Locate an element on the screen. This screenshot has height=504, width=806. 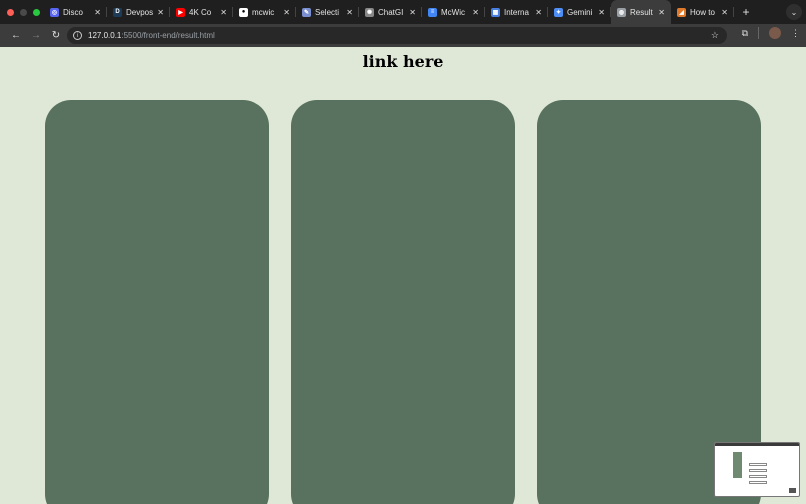
tab-how-to: ◢ How to ✕ is located at coordinates (702, 12).